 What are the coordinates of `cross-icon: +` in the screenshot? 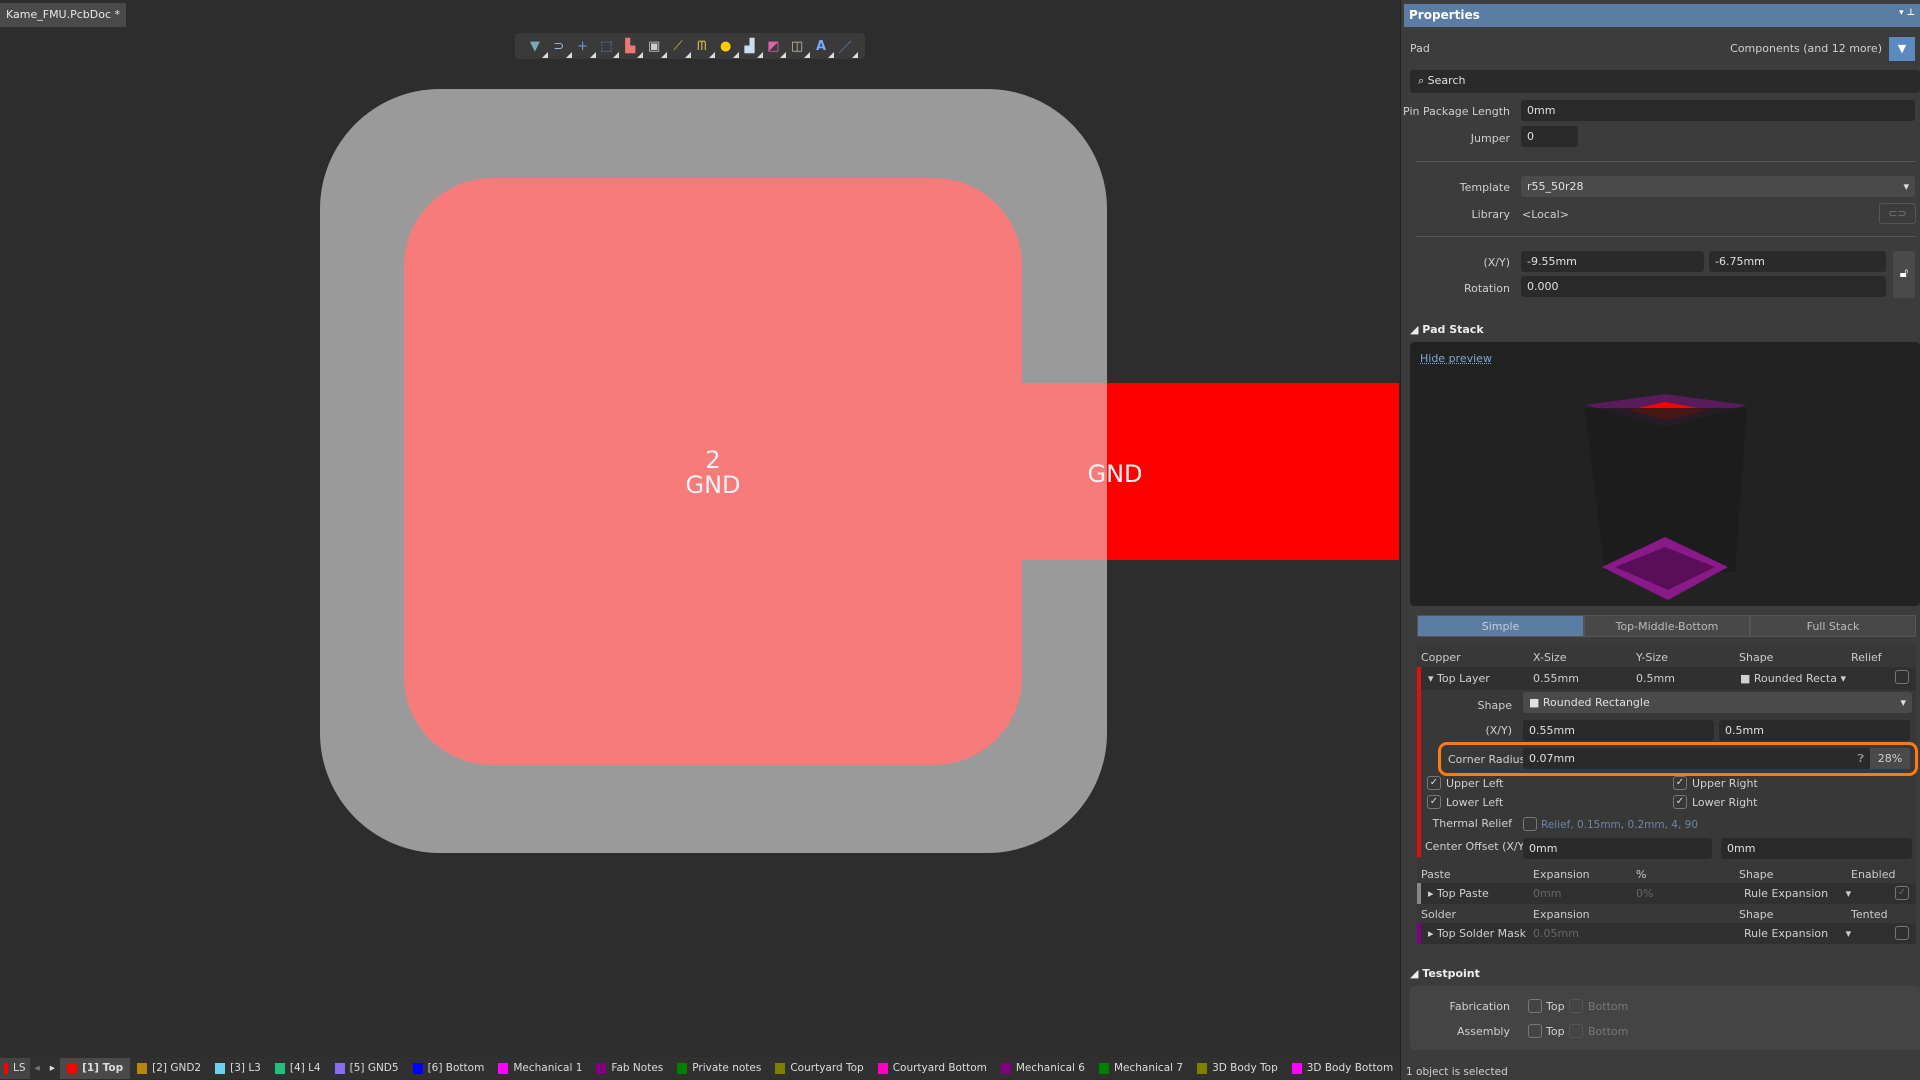 It's located at (585, 47).